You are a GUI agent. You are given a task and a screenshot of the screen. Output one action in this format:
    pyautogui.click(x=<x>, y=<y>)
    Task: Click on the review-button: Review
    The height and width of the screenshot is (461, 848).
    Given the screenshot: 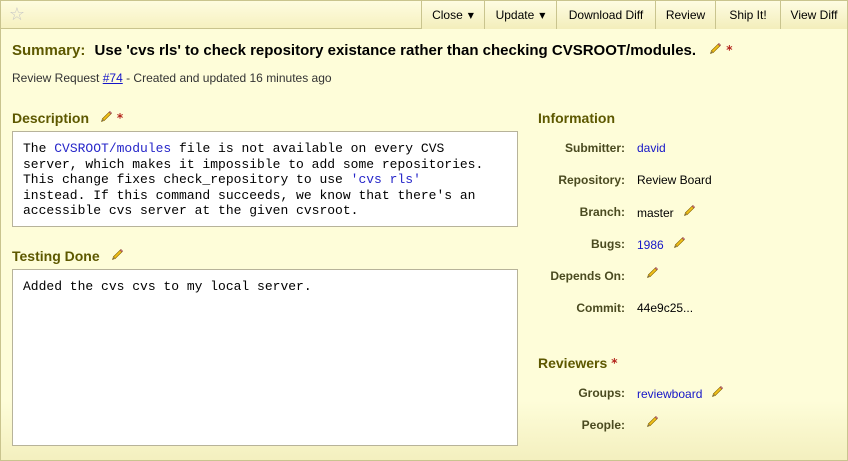 What is the action you would take?
    pyautogui.click(x=685, y=15)
    